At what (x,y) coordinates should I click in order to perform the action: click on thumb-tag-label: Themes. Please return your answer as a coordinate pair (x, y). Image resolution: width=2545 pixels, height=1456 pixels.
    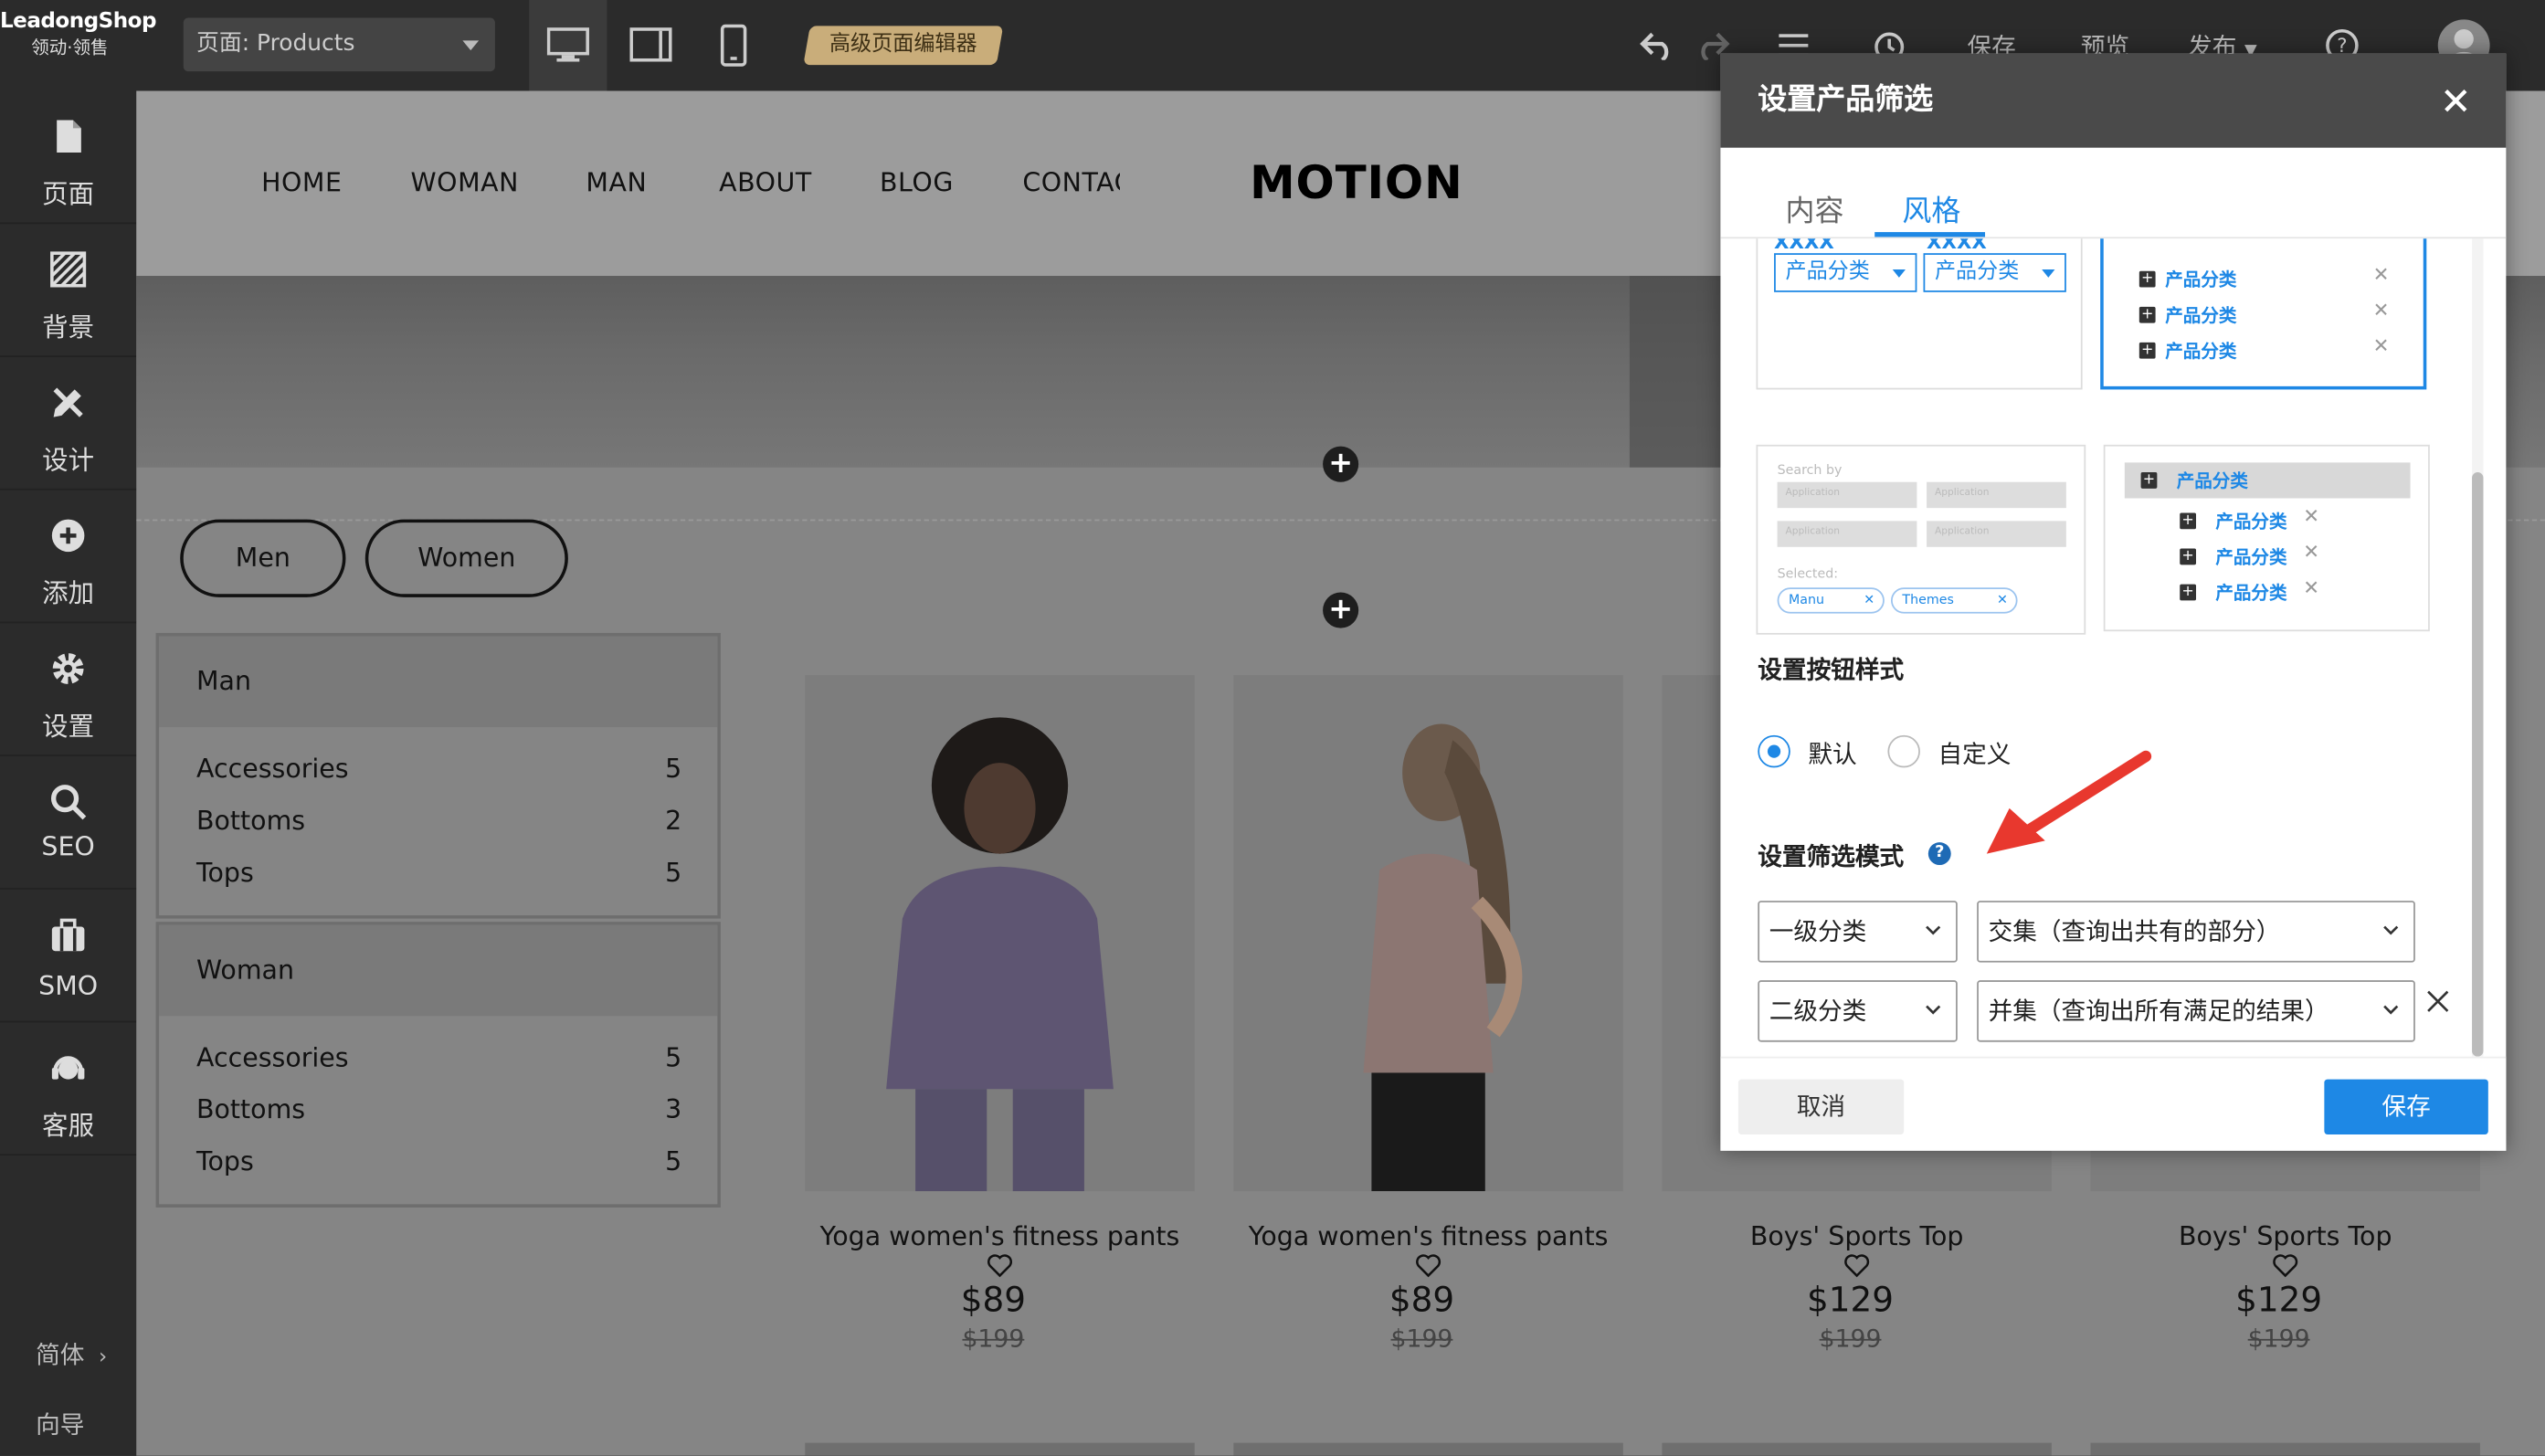
    Looking at the image, I should click on (1928, 600).